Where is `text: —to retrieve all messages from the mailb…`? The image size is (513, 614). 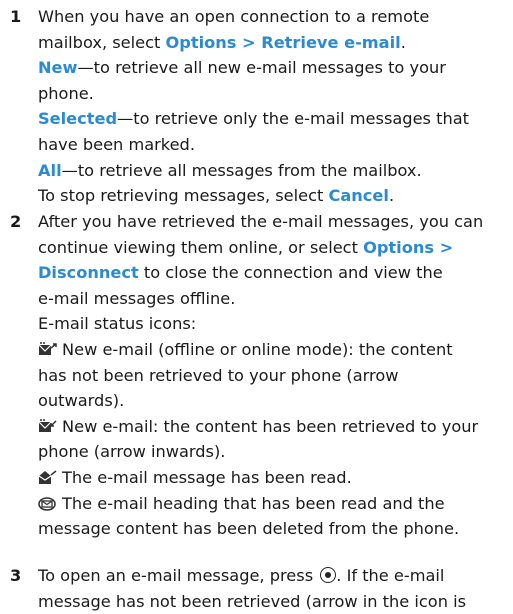 text: —to retrieve all messages from the mailb… is located at coordinates (241, 170).